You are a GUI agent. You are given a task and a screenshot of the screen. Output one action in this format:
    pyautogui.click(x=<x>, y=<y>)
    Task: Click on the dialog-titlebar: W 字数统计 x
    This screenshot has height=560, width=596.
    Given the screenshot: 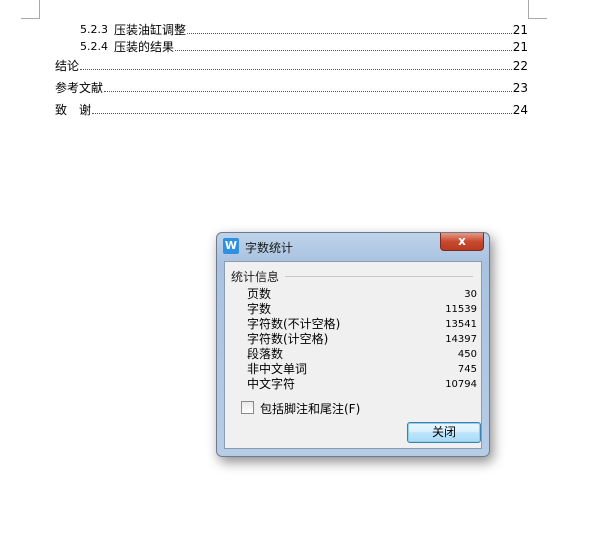 What is the action you would take?
    pyautogui.click(x=353, y=246)
    